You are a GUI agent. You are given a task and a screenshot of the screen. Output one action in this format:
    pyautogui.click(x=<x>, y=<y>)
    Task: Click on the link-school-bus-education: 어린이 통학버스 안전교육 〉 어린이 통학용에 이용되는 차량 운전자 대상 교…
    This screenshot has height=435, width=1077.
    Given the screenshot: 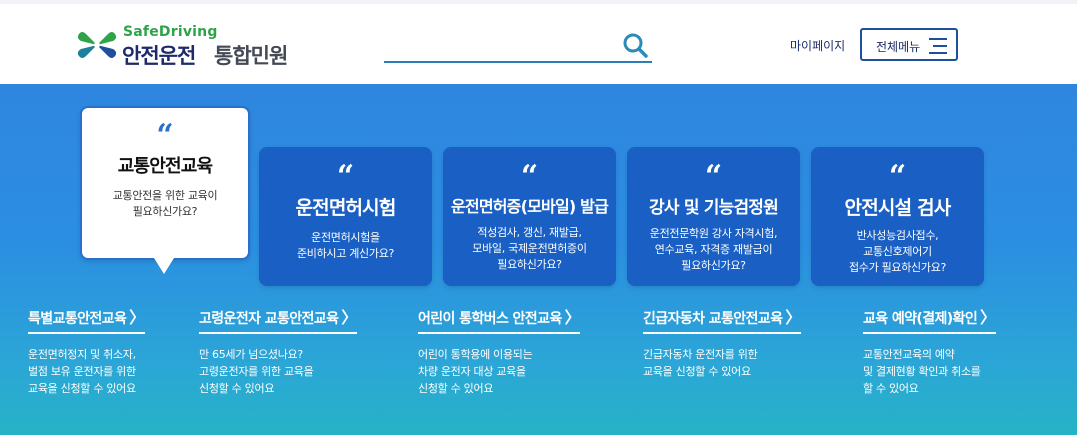 What is the action you would take?
    pyautogui.click(x=518, y=350)
    